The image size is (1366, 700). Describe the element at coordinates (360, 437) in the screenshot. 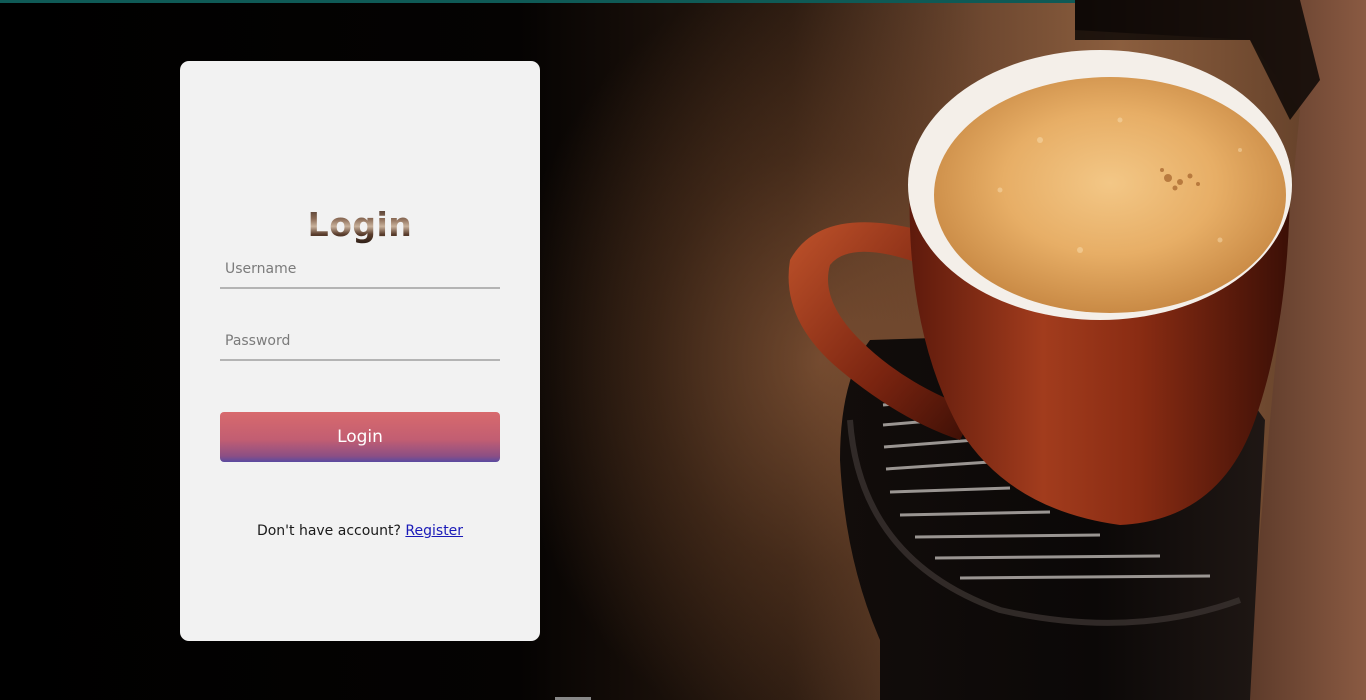

I see `login-button: Login` at that location.